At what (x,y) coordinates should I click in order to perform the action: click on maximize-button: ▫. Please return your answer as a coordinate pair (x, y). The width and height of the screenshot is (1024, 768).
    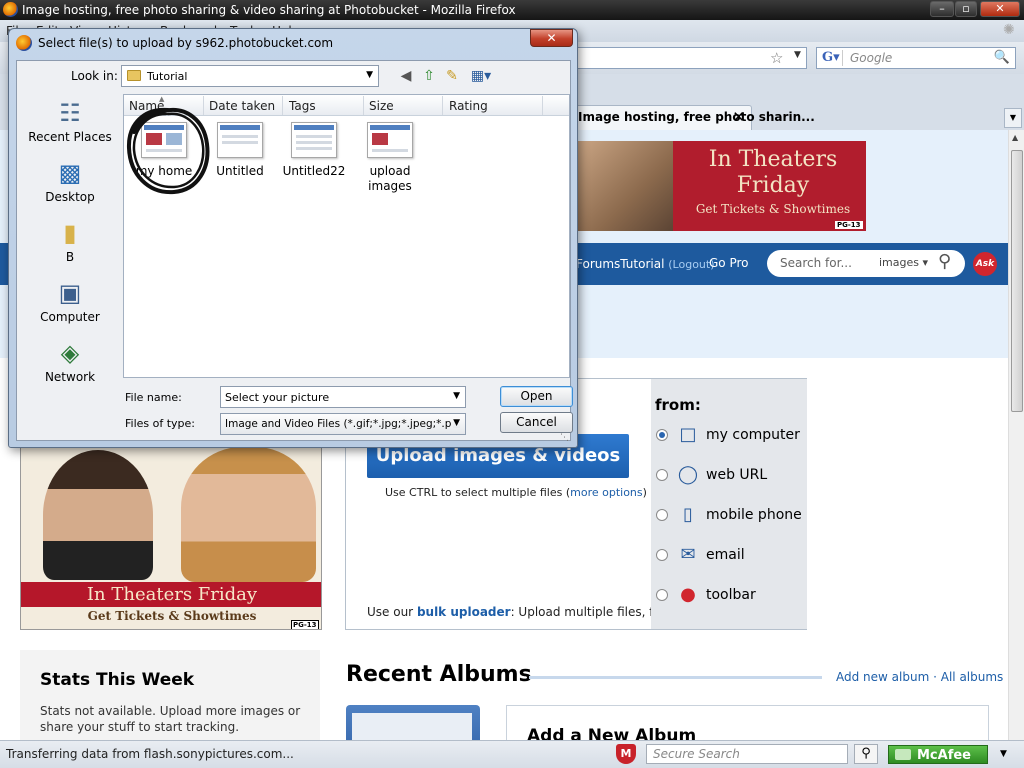
    Looking at the image, I should click on (966, 9).